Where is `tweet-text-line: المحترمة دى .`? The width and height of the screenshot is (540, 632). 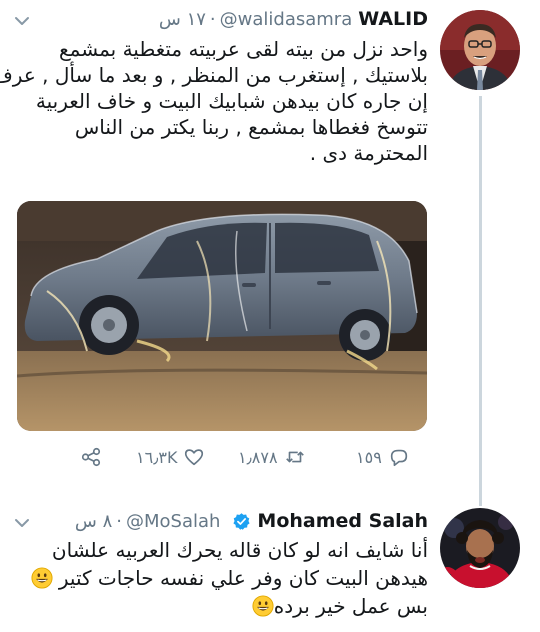 tweet-text-line: المحترمة دى . is located at coordinates (368, 153).